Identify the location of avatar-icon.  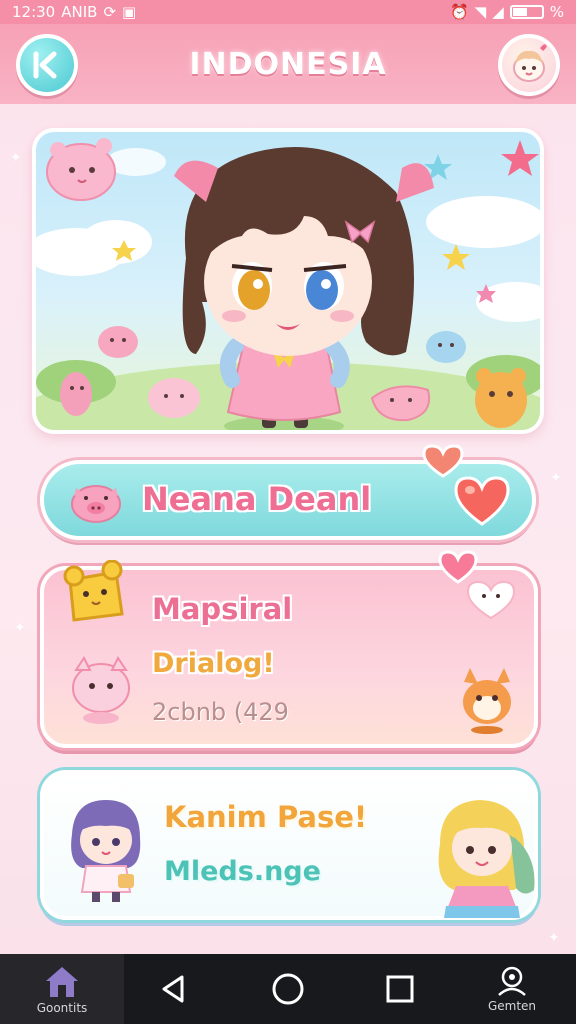
(530, 63).